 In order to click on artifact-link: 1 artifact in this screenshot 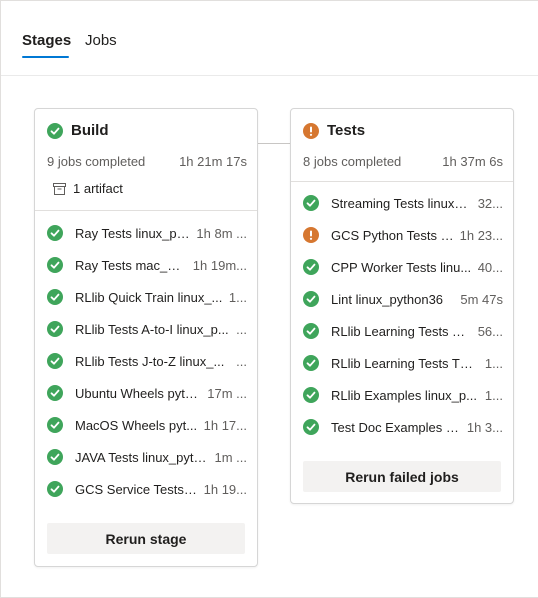, I will do `click(88, 188)`.